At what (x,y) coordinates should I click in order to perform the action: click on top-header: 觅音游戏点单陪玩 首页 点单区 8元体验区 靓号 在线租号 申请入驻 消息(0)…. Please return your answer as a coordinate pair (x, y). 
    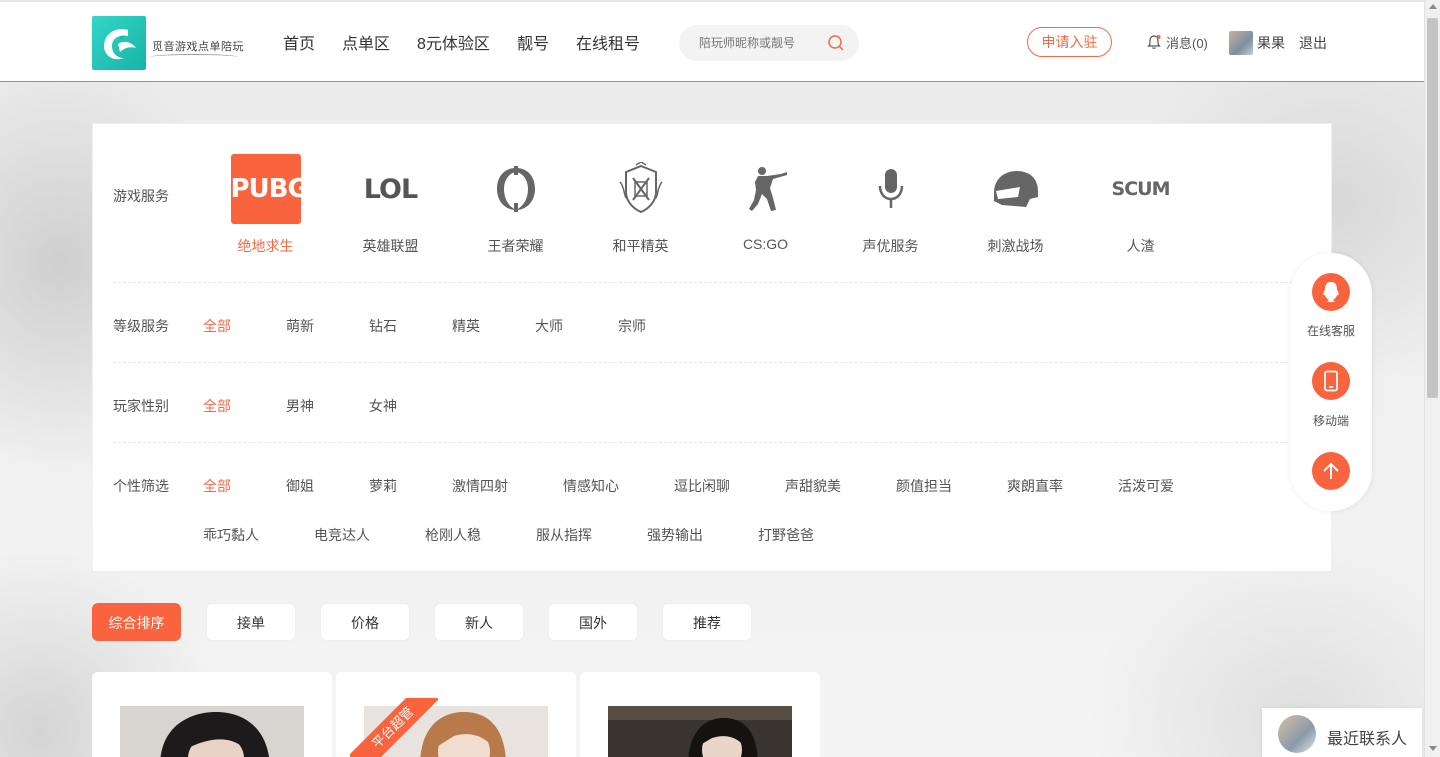
    Looking at the image, I should click on (712, 41).